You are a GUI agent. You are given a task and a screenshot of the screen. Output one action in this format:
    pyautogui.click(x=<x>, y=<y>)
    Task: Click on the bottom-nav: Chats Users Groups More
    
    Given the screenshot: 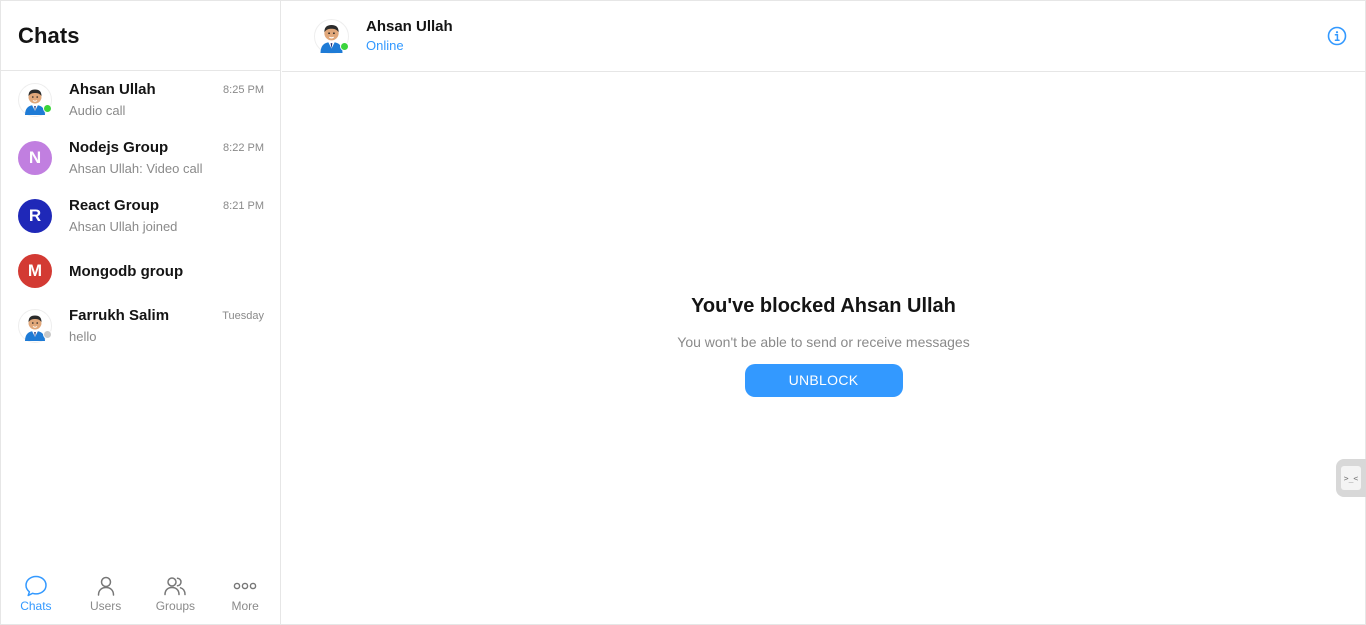 What is the action you would take?
    pyautogui.click(x=140, y=595)
    